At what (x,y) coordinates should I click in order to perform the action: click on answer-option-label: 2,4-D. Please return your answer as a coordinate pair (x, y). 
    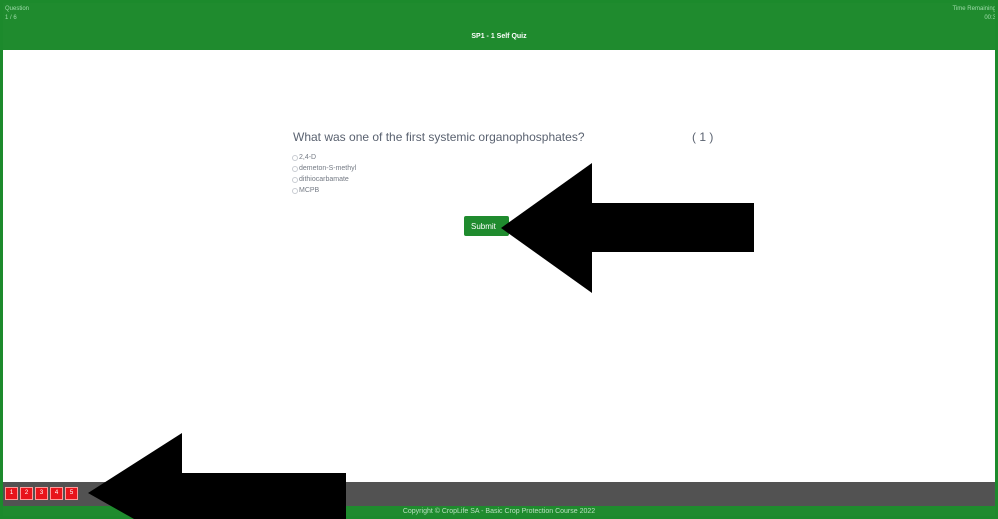
    Looking at the image, I should click on (308, 157).